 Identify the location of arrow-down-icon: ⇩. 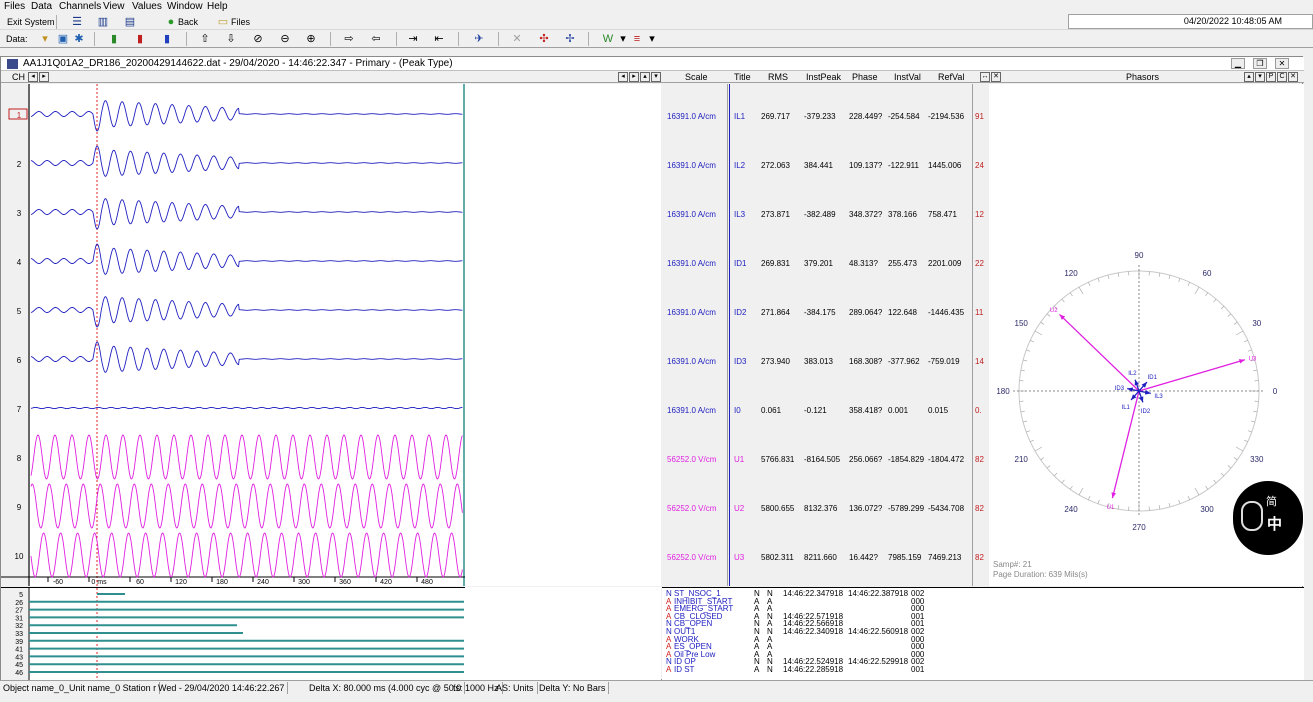
(231, 39).